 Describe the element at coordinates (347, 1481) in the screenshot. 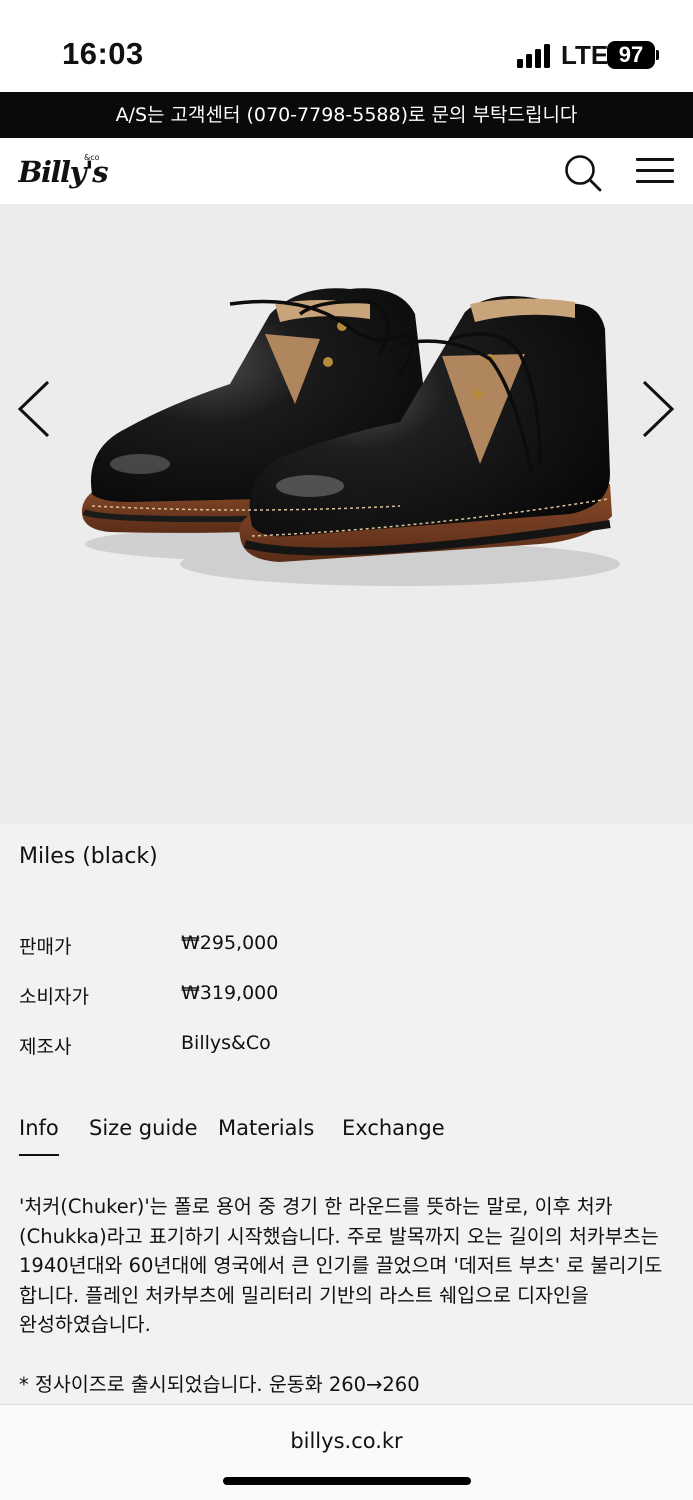

I see `home-indicator` at that location.